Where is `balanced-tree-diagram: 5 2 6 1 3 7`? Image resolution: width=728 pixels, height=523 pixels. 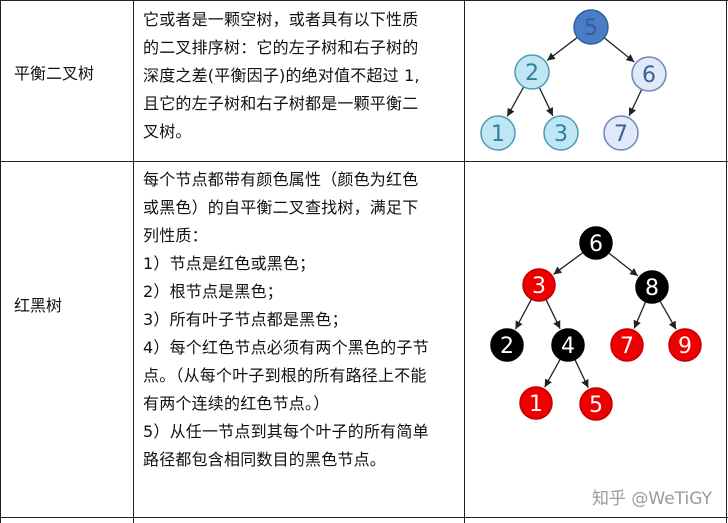
balanced-tree-diagram: 5 2 6 1 3 7 is located at coordinates (573, 80).